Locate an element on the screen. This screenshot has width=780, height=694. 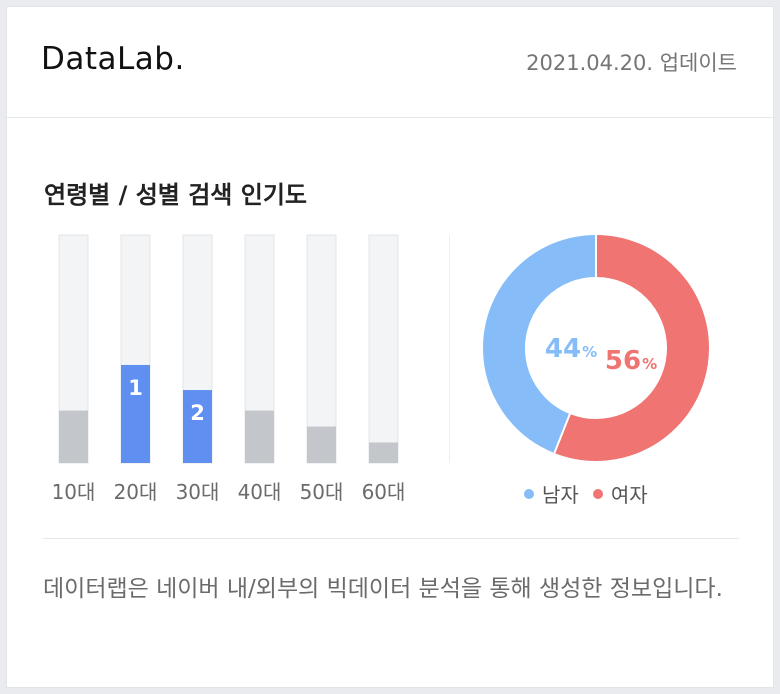
chart-divider is located at coordinates (449, 349).